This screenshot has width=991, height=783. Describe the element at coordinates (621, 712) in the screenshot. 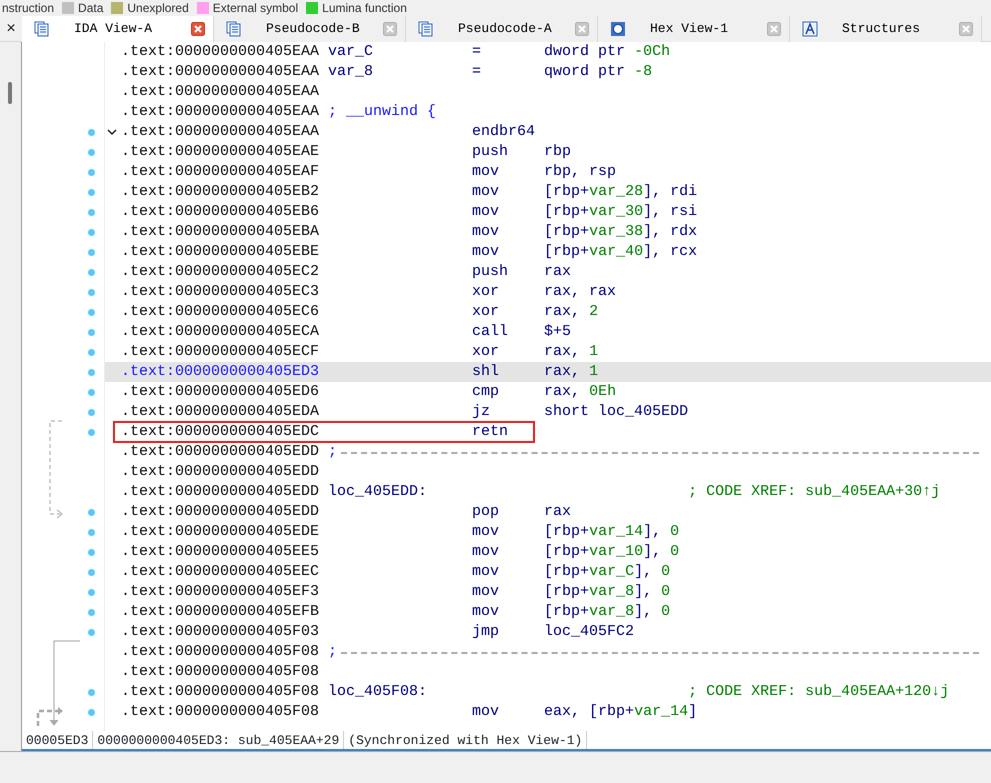

I see `operands: eax, [rbp+var_14]` at that location.